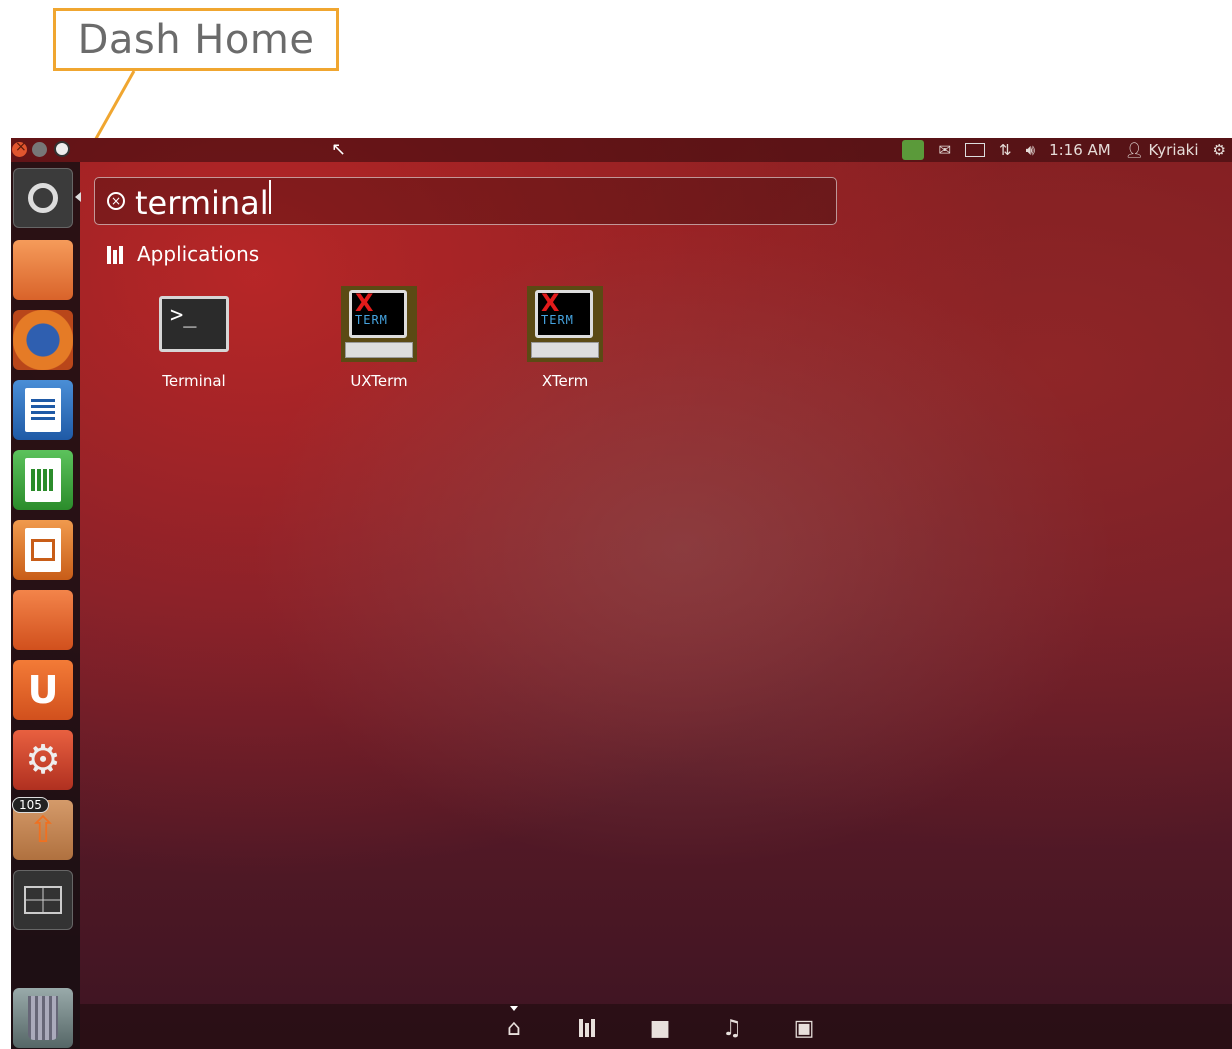  What do you see at coordinates (565, 381) in the screenshot?
I see `app-label: XTerm` at bounding box center [565, 381].